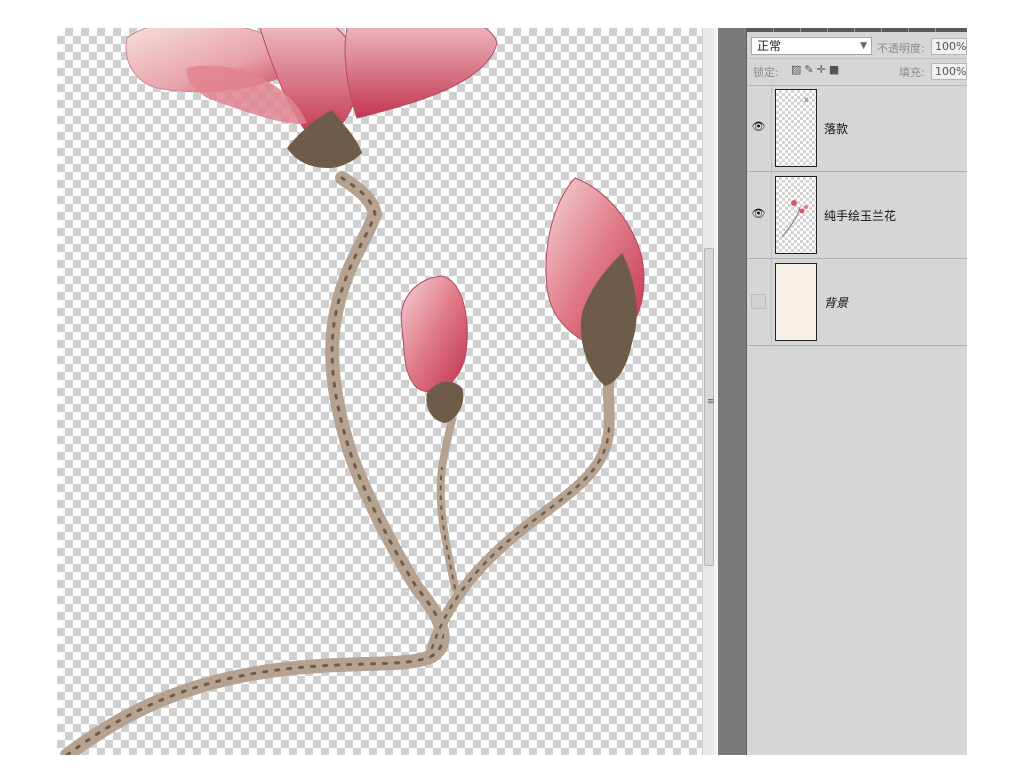  Describe the element at coordinates (857, 302) in the screenshot. I see `layer-row-background: 背景` at that location.